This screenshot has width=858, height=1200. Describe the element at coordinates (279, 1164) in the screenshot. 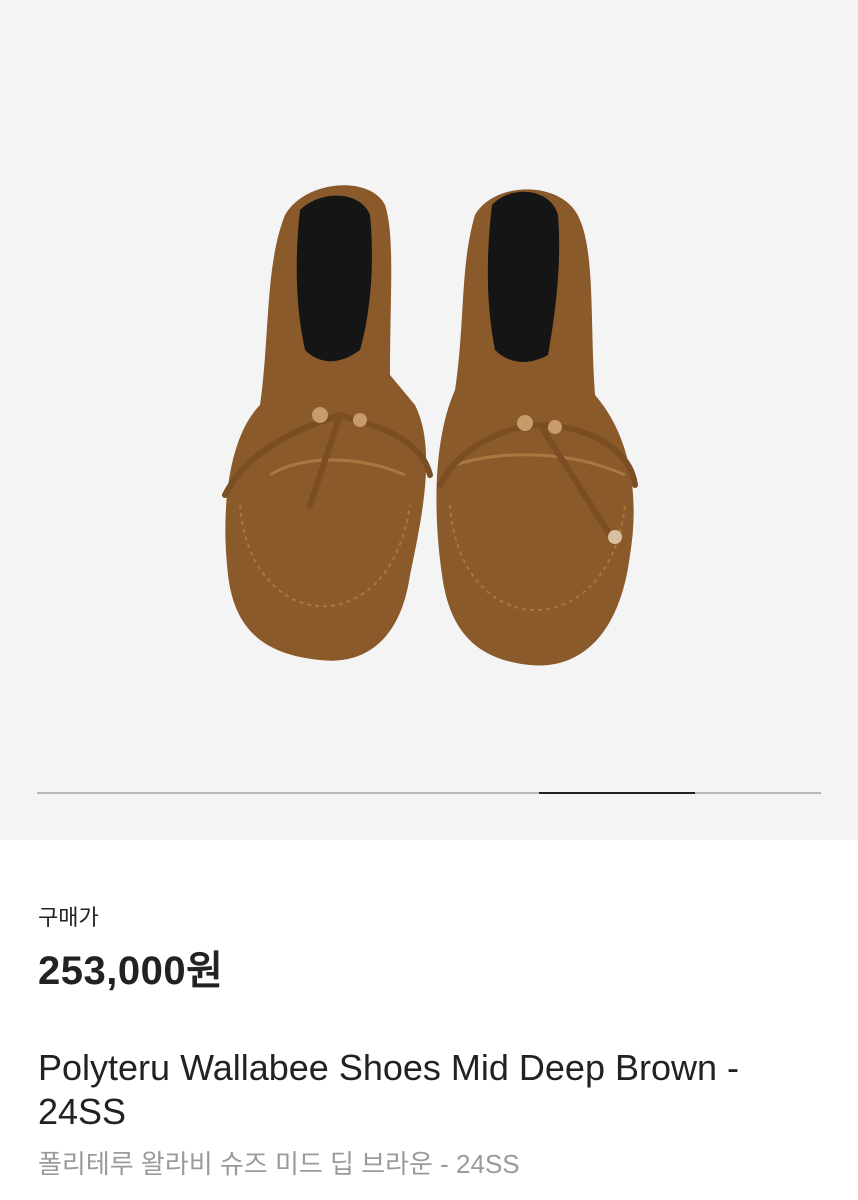

I see `product-name-ko: 폴리테루 왈라비 슈즈 미드 딥 브라운 - 24SS` at that location.